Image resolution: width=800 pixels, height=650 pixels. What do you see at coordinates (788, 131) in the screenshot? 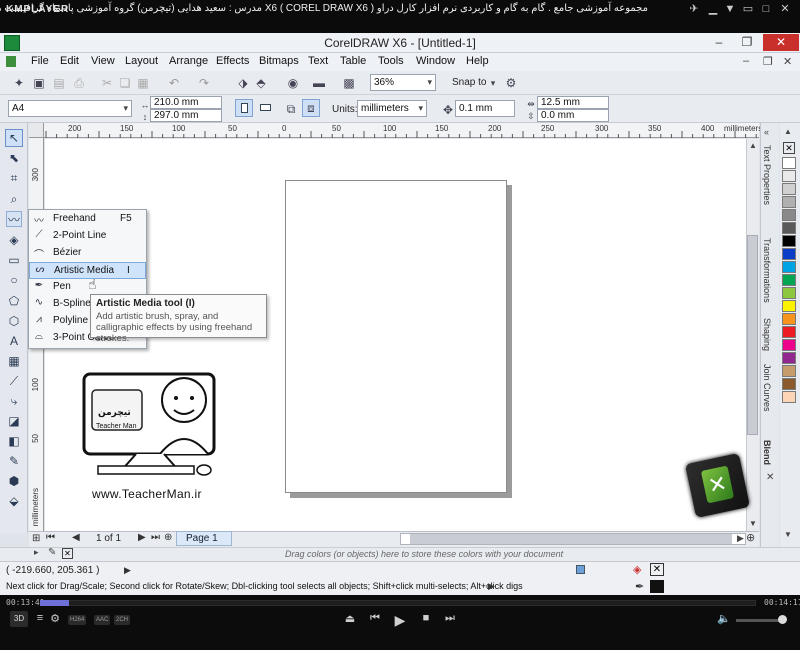
I see `palette-scroll-up-icon: ▲` at bounding box center [788, 131].